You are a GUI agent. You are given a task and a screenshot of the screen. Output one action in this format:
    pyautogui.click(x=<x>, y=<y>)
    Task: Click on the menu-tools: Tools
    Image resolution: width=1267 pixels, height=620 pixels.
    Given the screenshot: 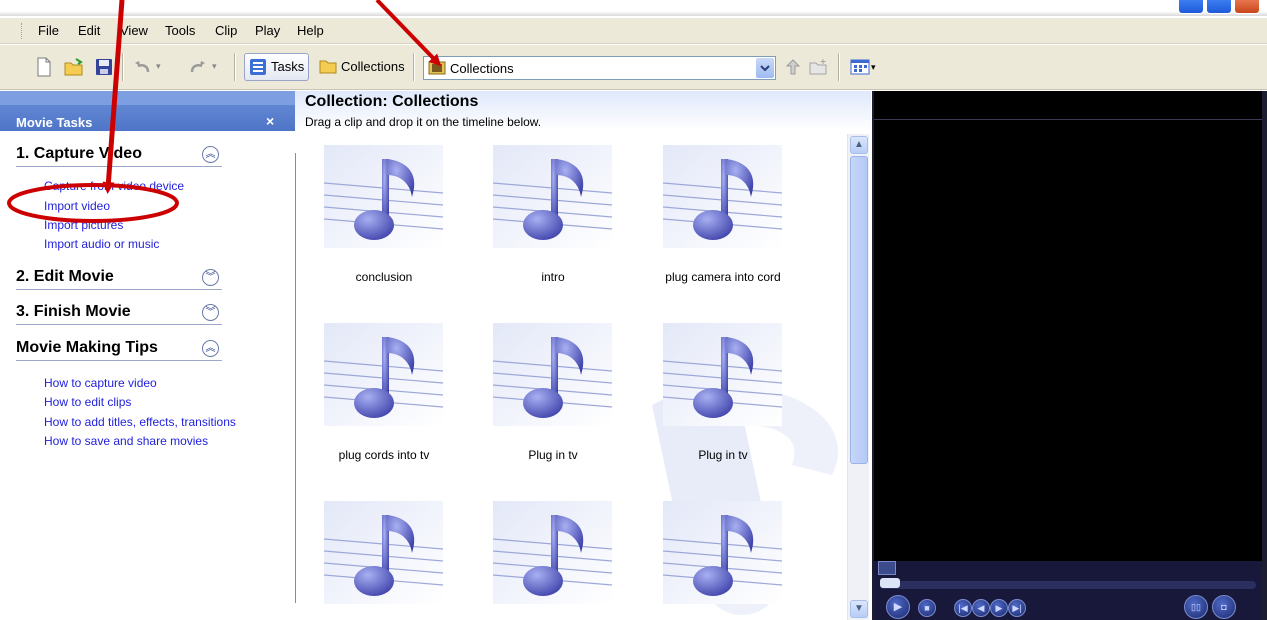 What is the action you would take?
    pyautogui.click(x=180, y=30)
    